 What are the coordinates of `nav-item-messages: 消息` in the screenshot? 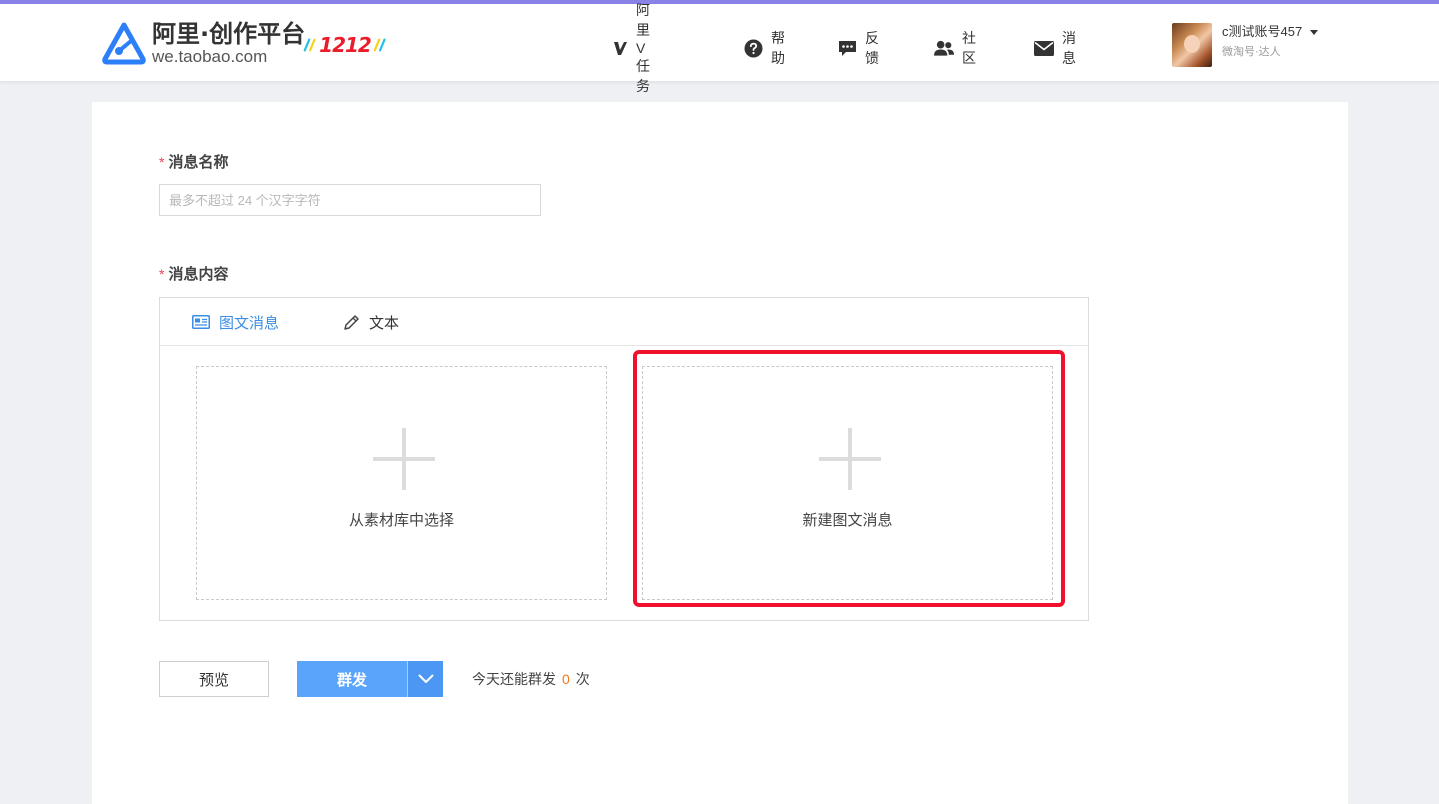 It's located at (1055, 48).